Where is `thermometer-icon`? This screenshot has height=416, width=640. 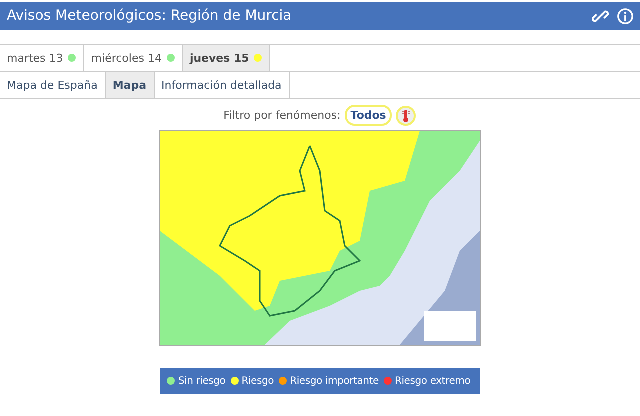 thermometer-icon is located at coordinates (406, 115).